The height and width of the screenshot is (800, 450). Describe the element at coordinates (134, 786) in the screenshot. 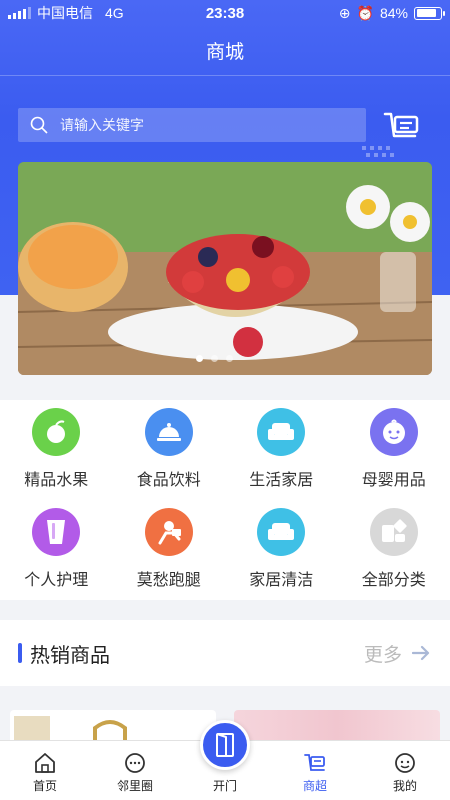

I see `tab-label: 邻里圈` at that location.